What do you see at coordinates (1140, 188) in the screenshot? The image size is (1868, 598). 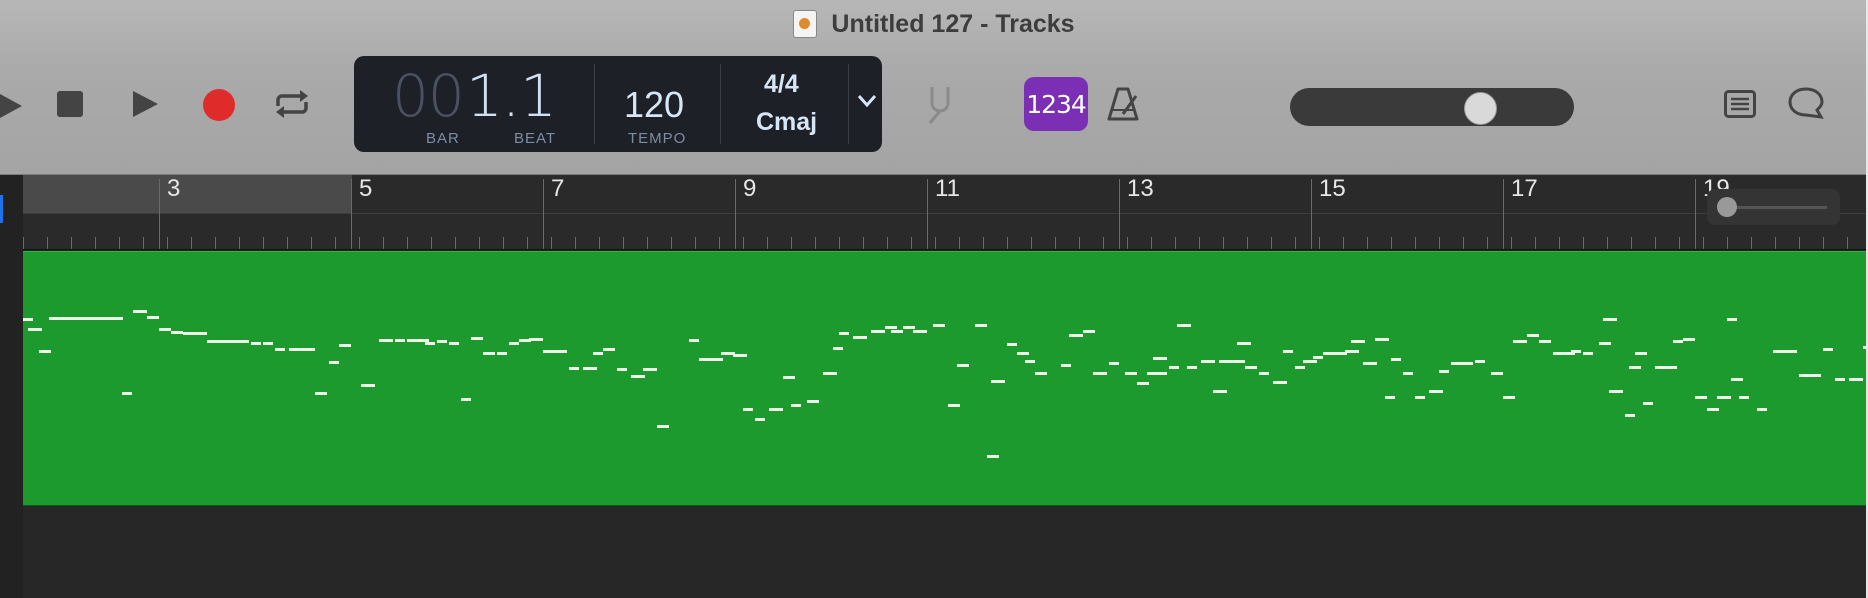 I see `ruler-bar-number: 13` at bounding box center [1140, 188].